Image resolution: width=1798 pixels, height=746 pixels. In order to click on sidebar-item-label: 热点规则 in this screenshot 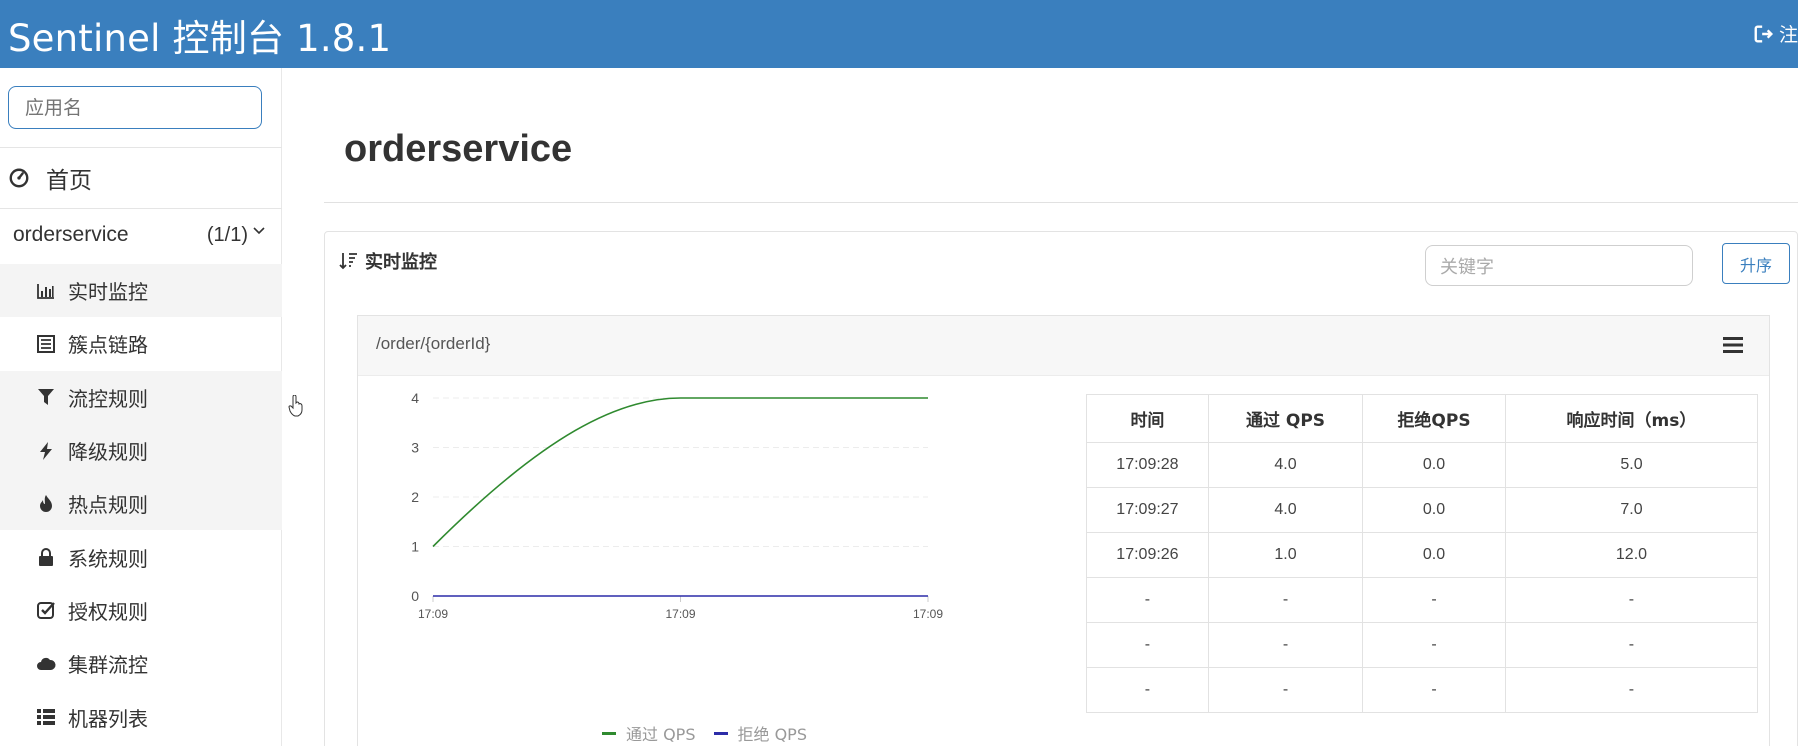, I will do `click(108, 505)`.